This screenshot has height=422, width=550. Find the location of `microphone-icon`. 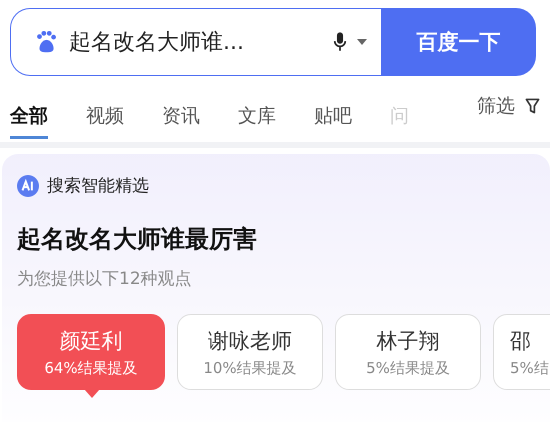

microphone-icon is located at coordinates (340, 42).